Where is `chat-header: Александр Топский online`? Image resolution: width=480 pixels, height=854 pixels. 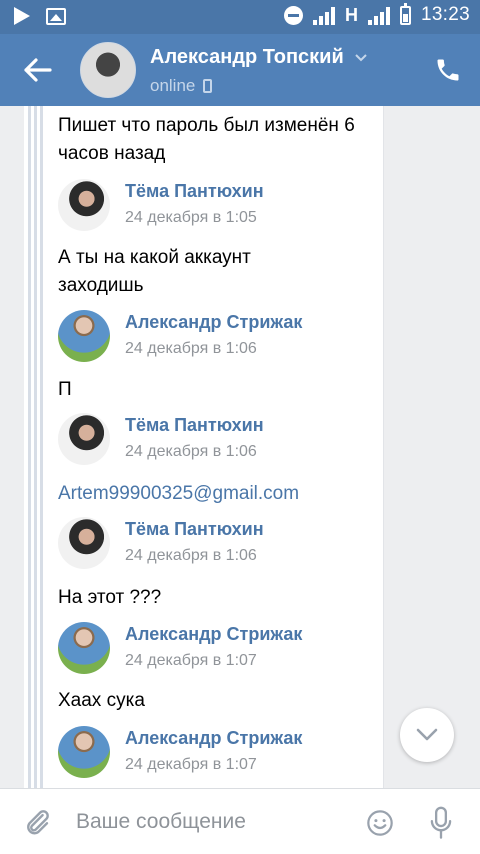
chat-header: Александр Топский online is located at coordinates (240, 70).